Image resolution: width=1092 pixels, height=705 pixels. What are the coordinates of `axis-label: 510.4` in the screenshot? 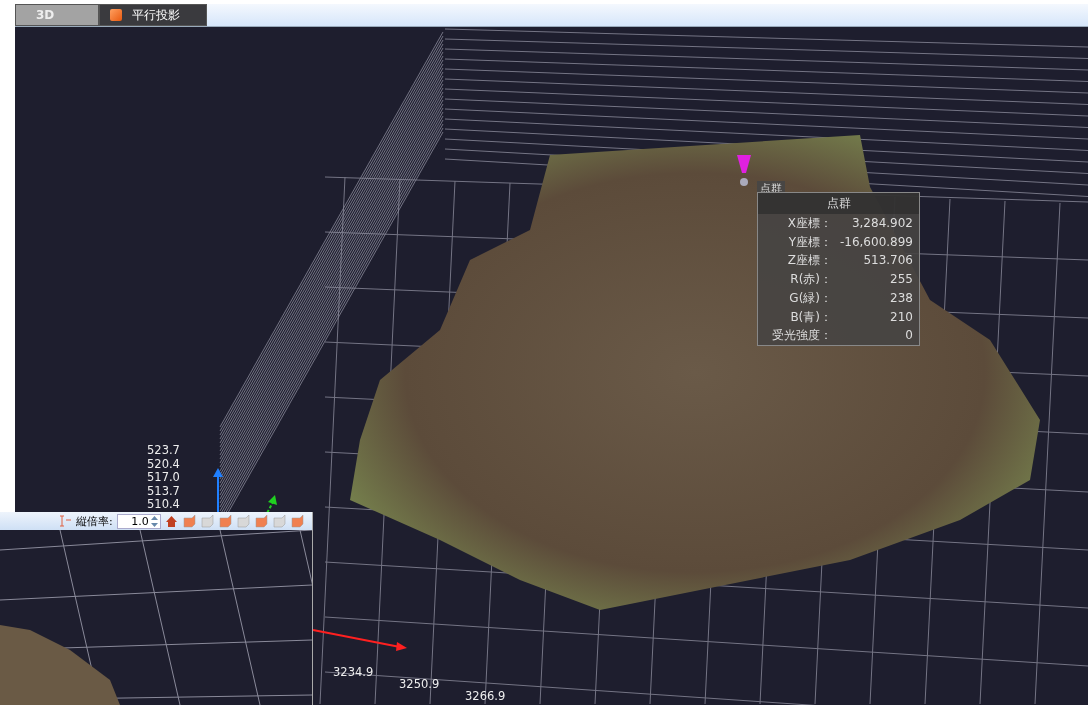 It's located at (163, 504).